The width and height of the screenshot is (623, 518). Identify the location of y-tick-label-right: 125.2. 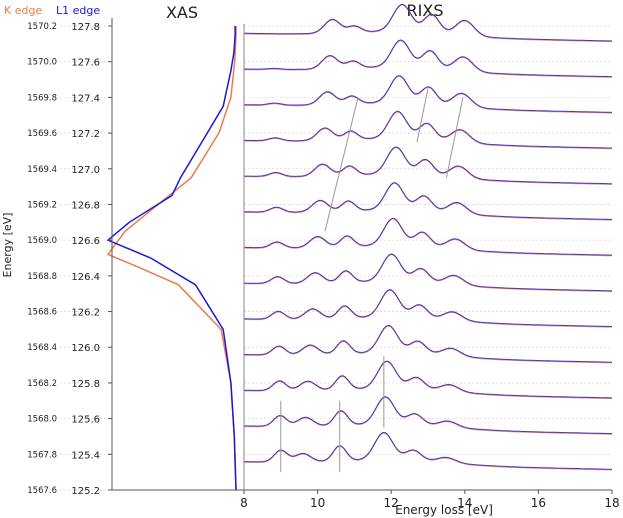
(85, 491).